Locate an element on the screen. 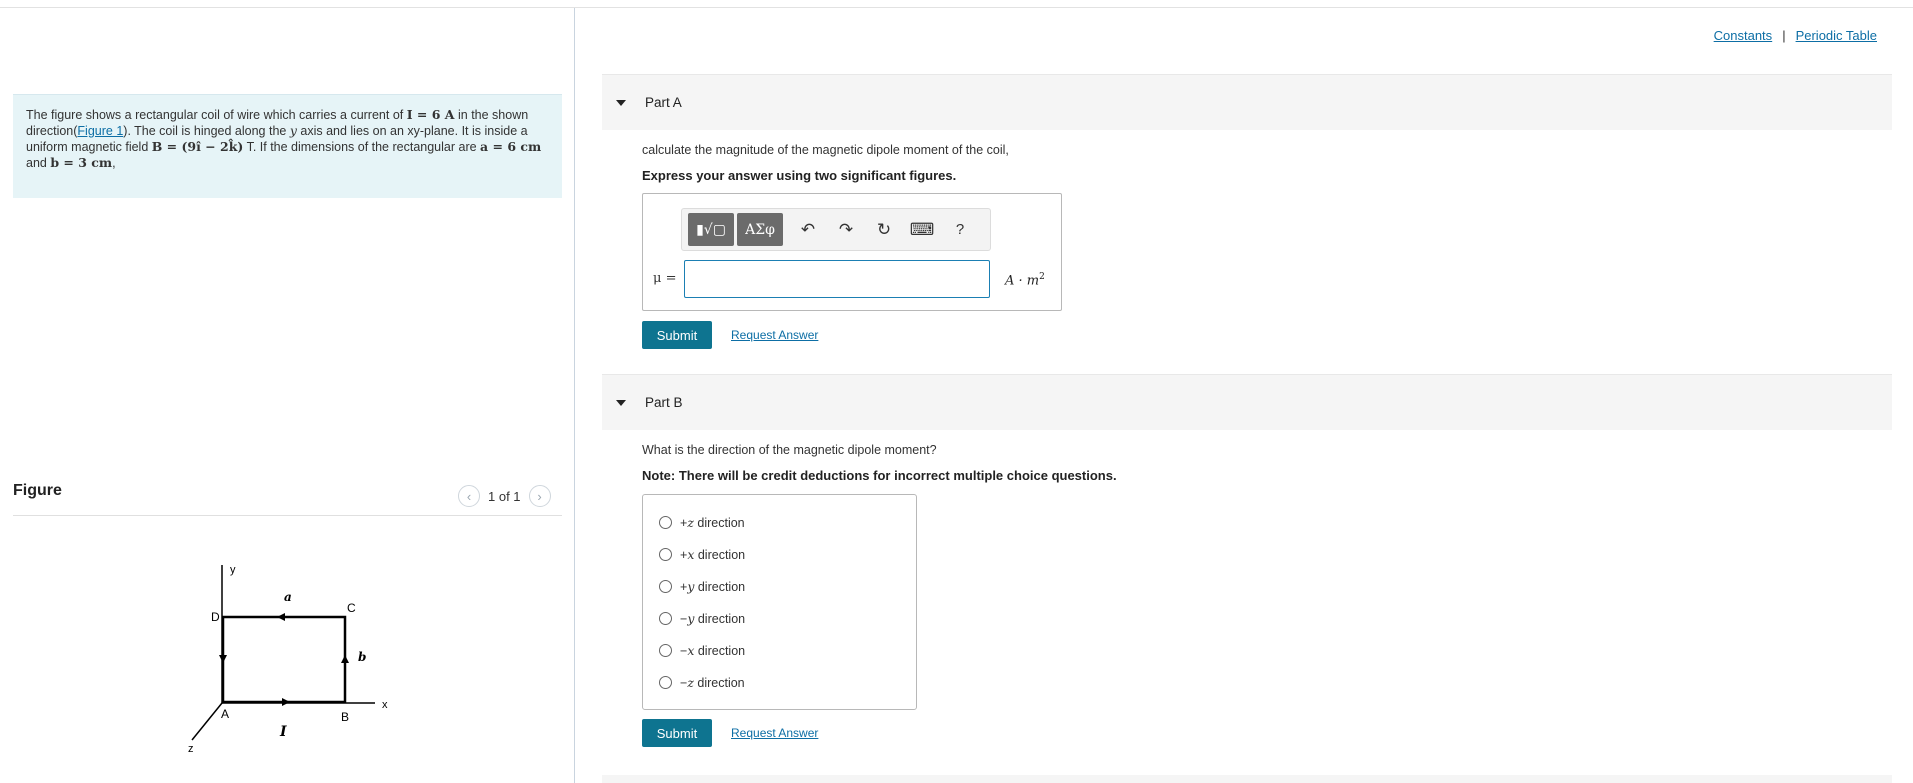  figure-divider is located at coordinates (287, 515).